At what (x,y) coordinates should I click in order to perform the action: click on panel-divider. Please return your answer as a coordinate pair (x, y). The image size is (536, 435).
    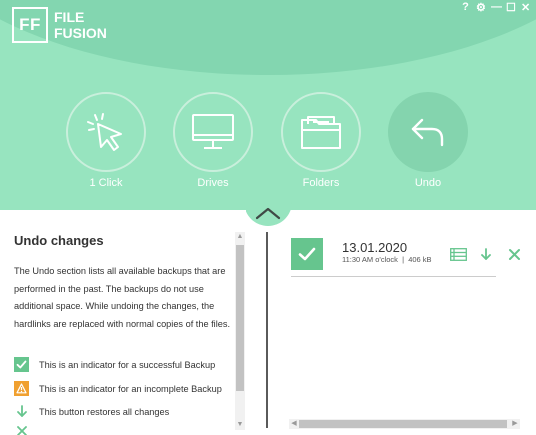
    Looking at the image, I should click on (267, 330).